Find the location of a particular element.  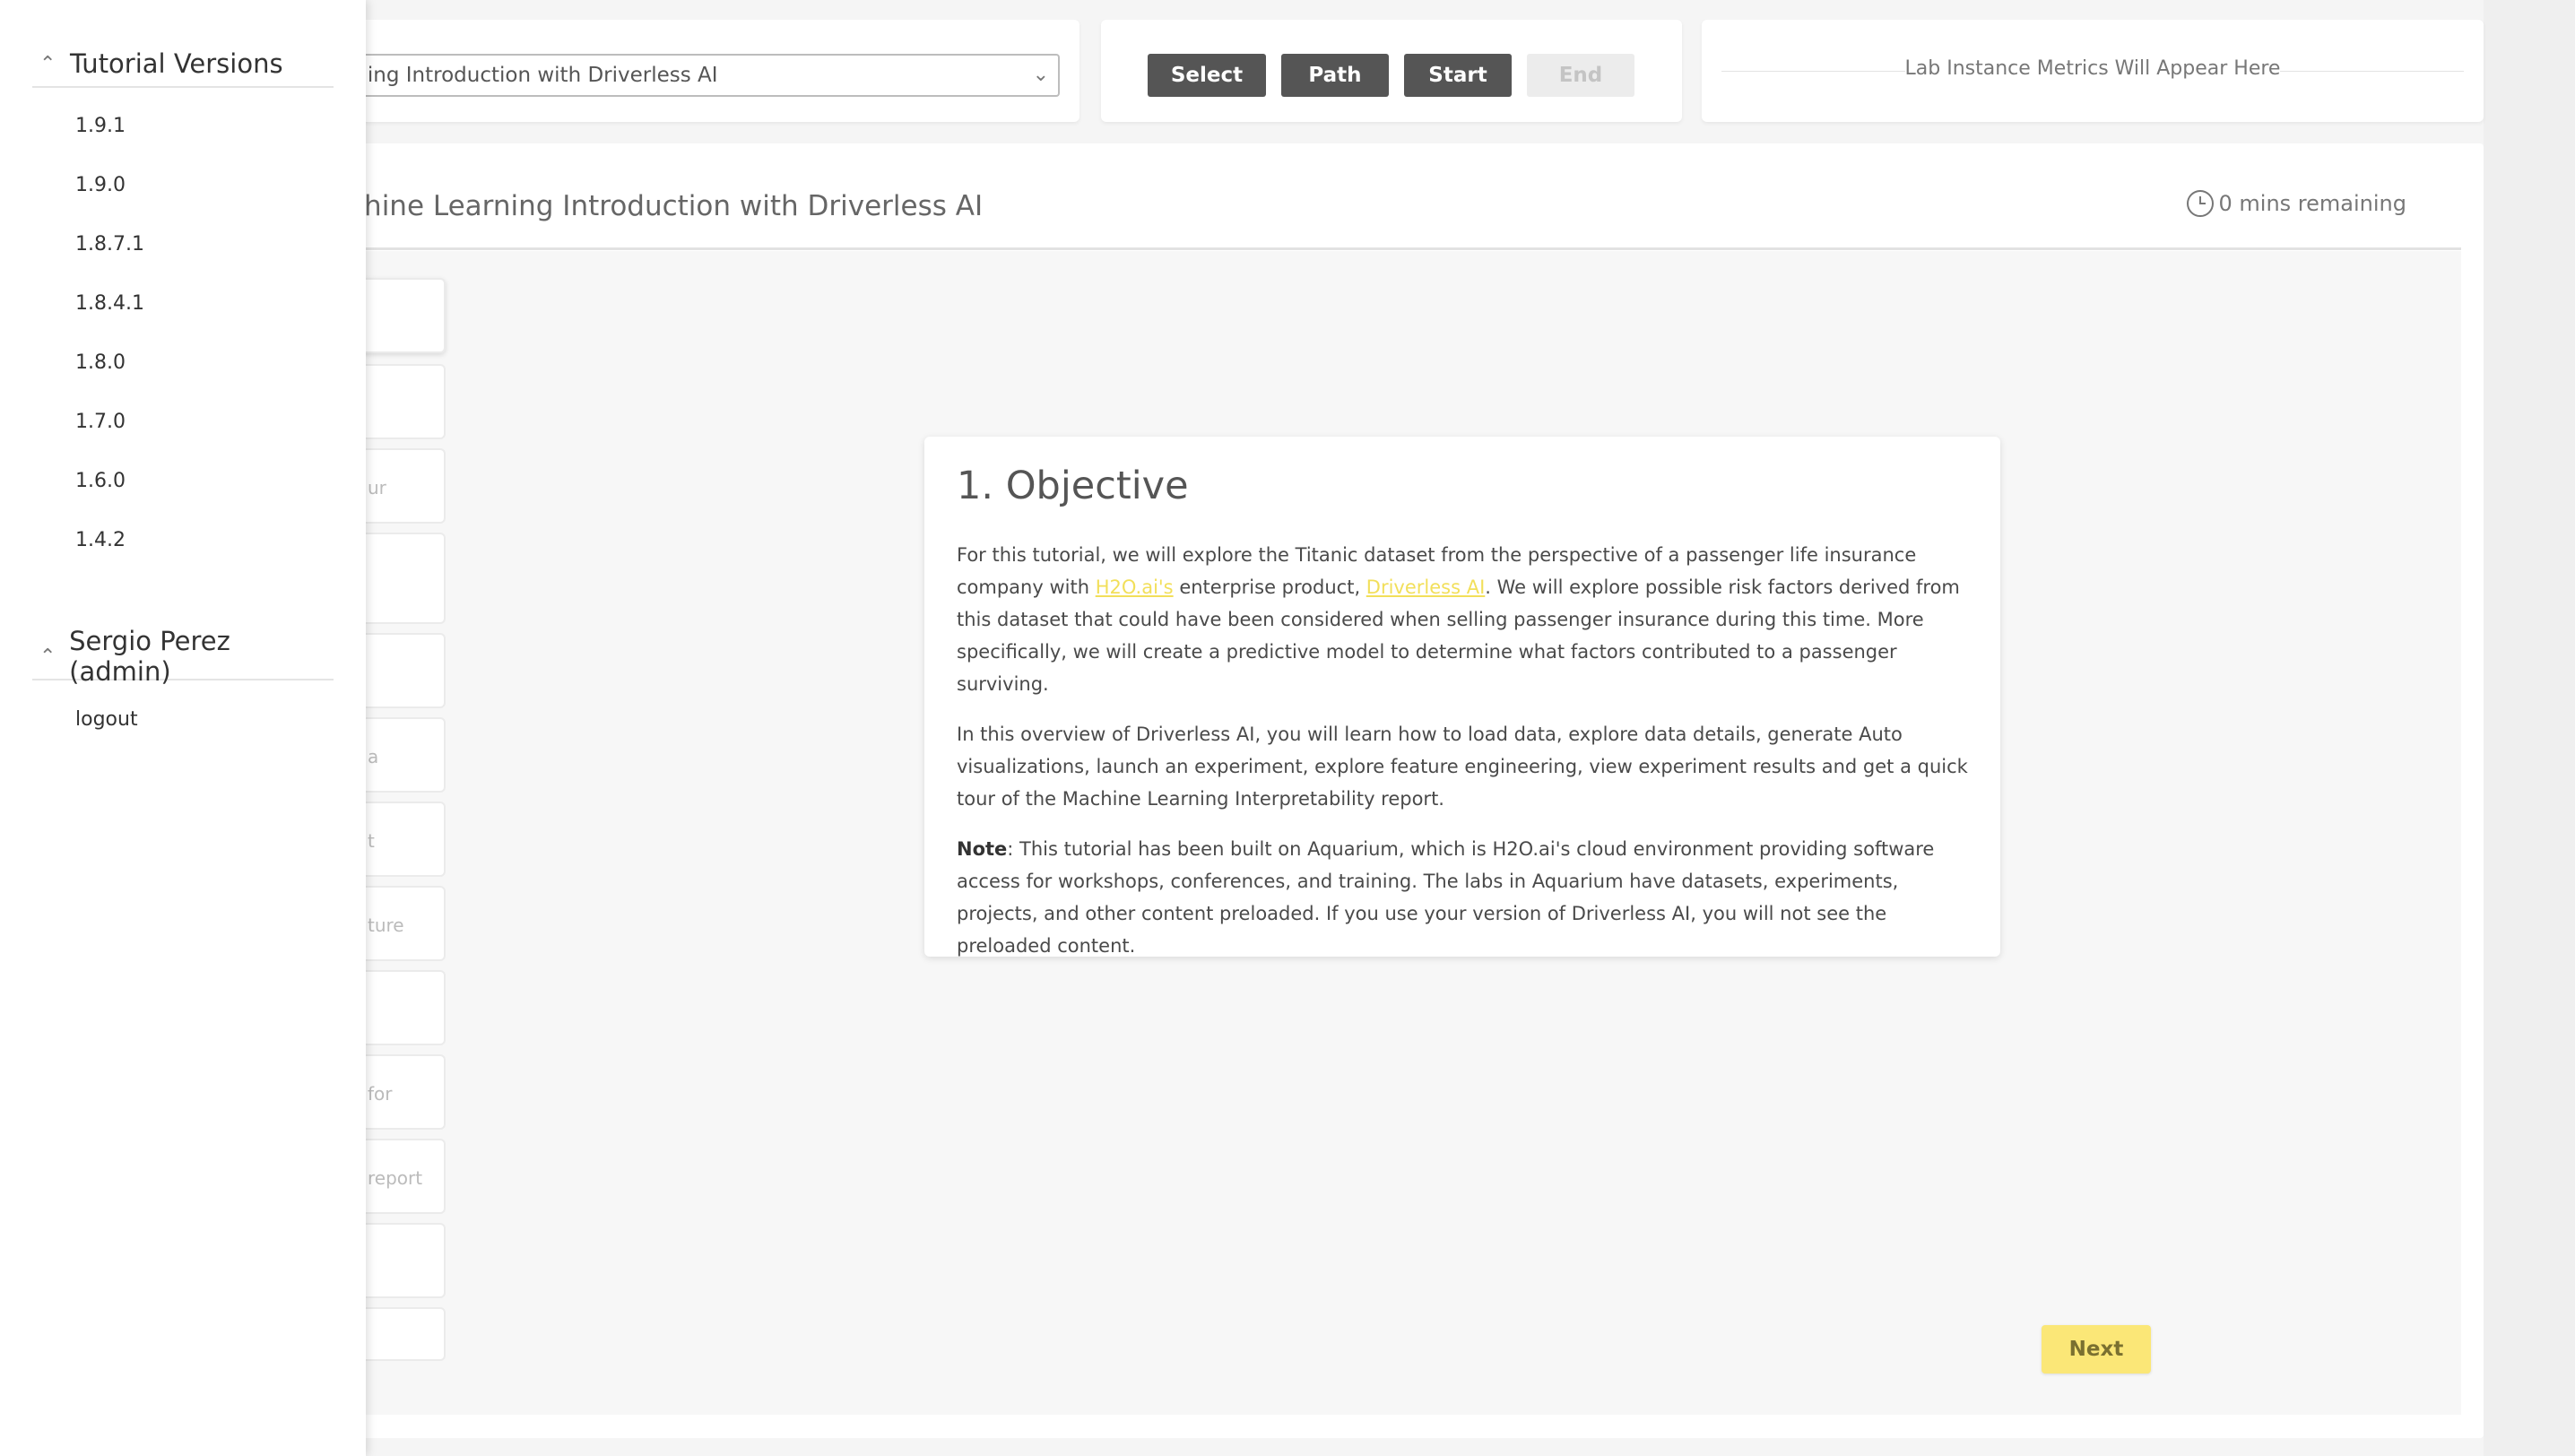

metrics-card: Lab Instance Metrics Will Appear Here is located at coordinates (2093, 71).